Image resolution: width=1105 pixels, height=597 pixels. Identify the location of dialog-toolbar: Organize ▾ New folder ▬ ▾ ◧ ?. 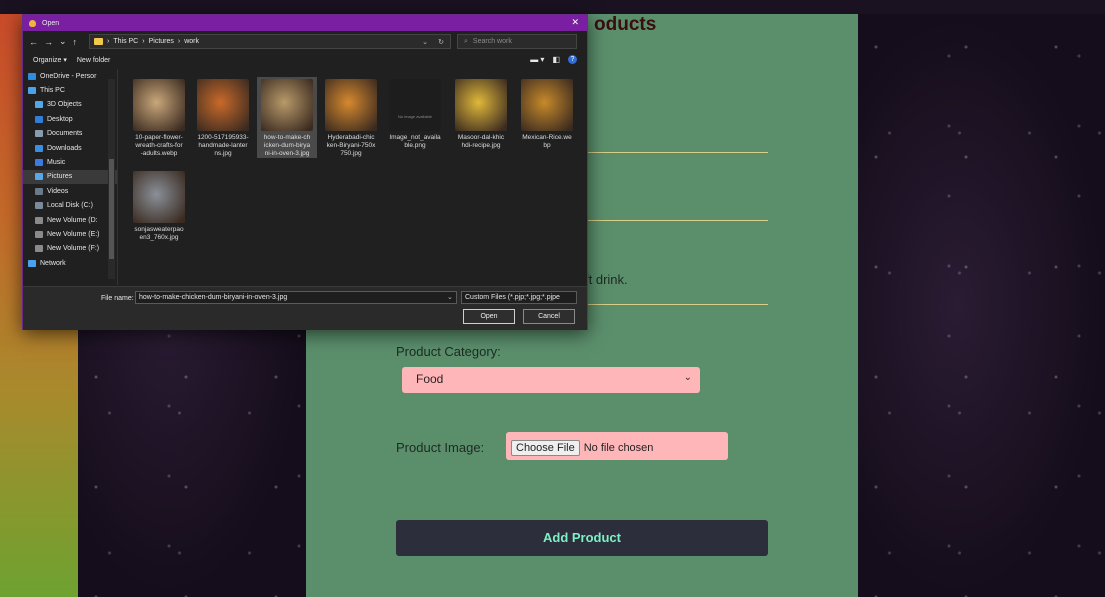
(305, 60).